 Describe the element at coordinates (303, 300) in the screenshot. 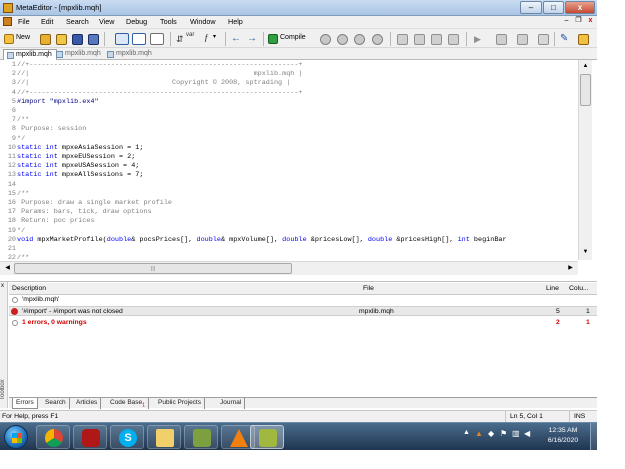

I see `table-row-file: 'mpxlib.mqh'` at that location.